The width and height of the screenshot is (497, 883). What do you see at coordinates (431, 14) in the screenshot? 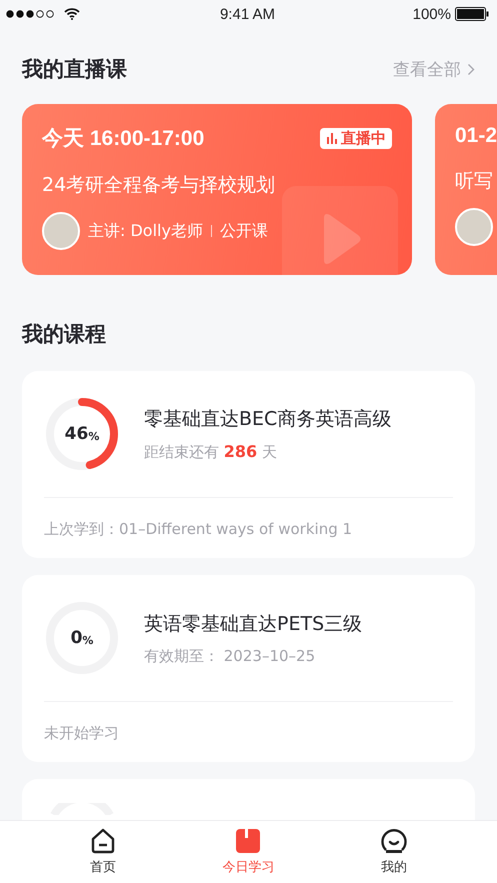
I see `battery-percent: 100%` at bounding box center [431, 14].